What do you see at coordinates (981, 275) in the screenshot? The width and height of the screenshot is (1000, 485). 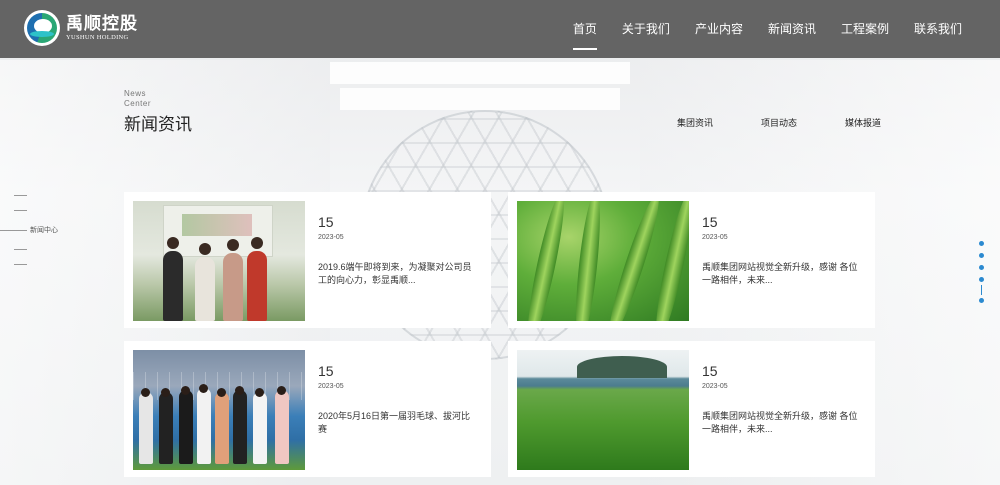 I see `page-dots` at bounding box center [981, 275].